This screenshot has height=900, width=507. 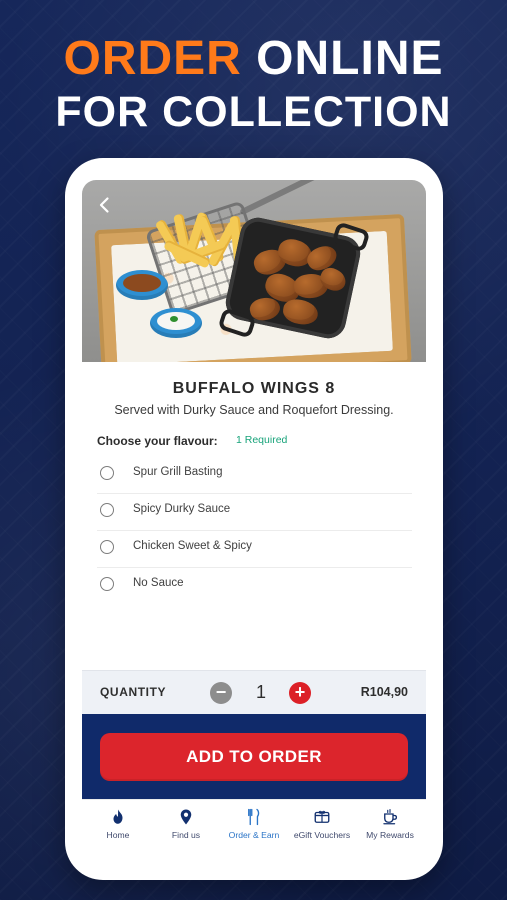 I want to click on chevron-left-icon, so click(x=104, y=205).